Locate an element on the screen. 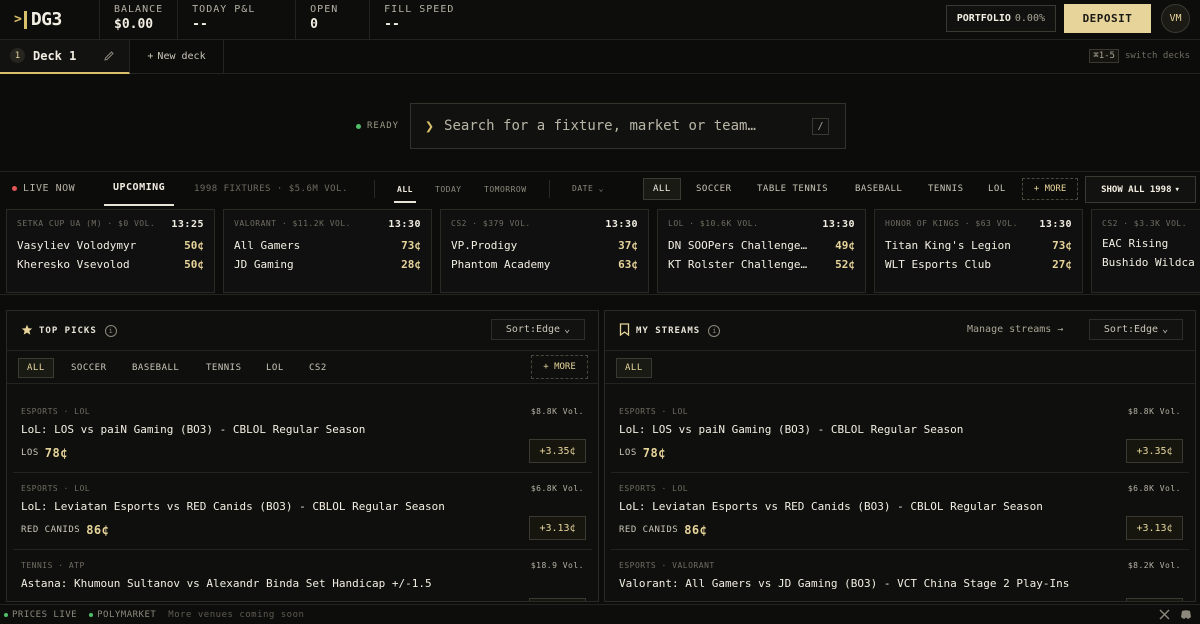 Image resolution: width=1200 pixels, height=624 pixels. manage-streams-link: Manage streams → is located at coordinates (1015, 329).